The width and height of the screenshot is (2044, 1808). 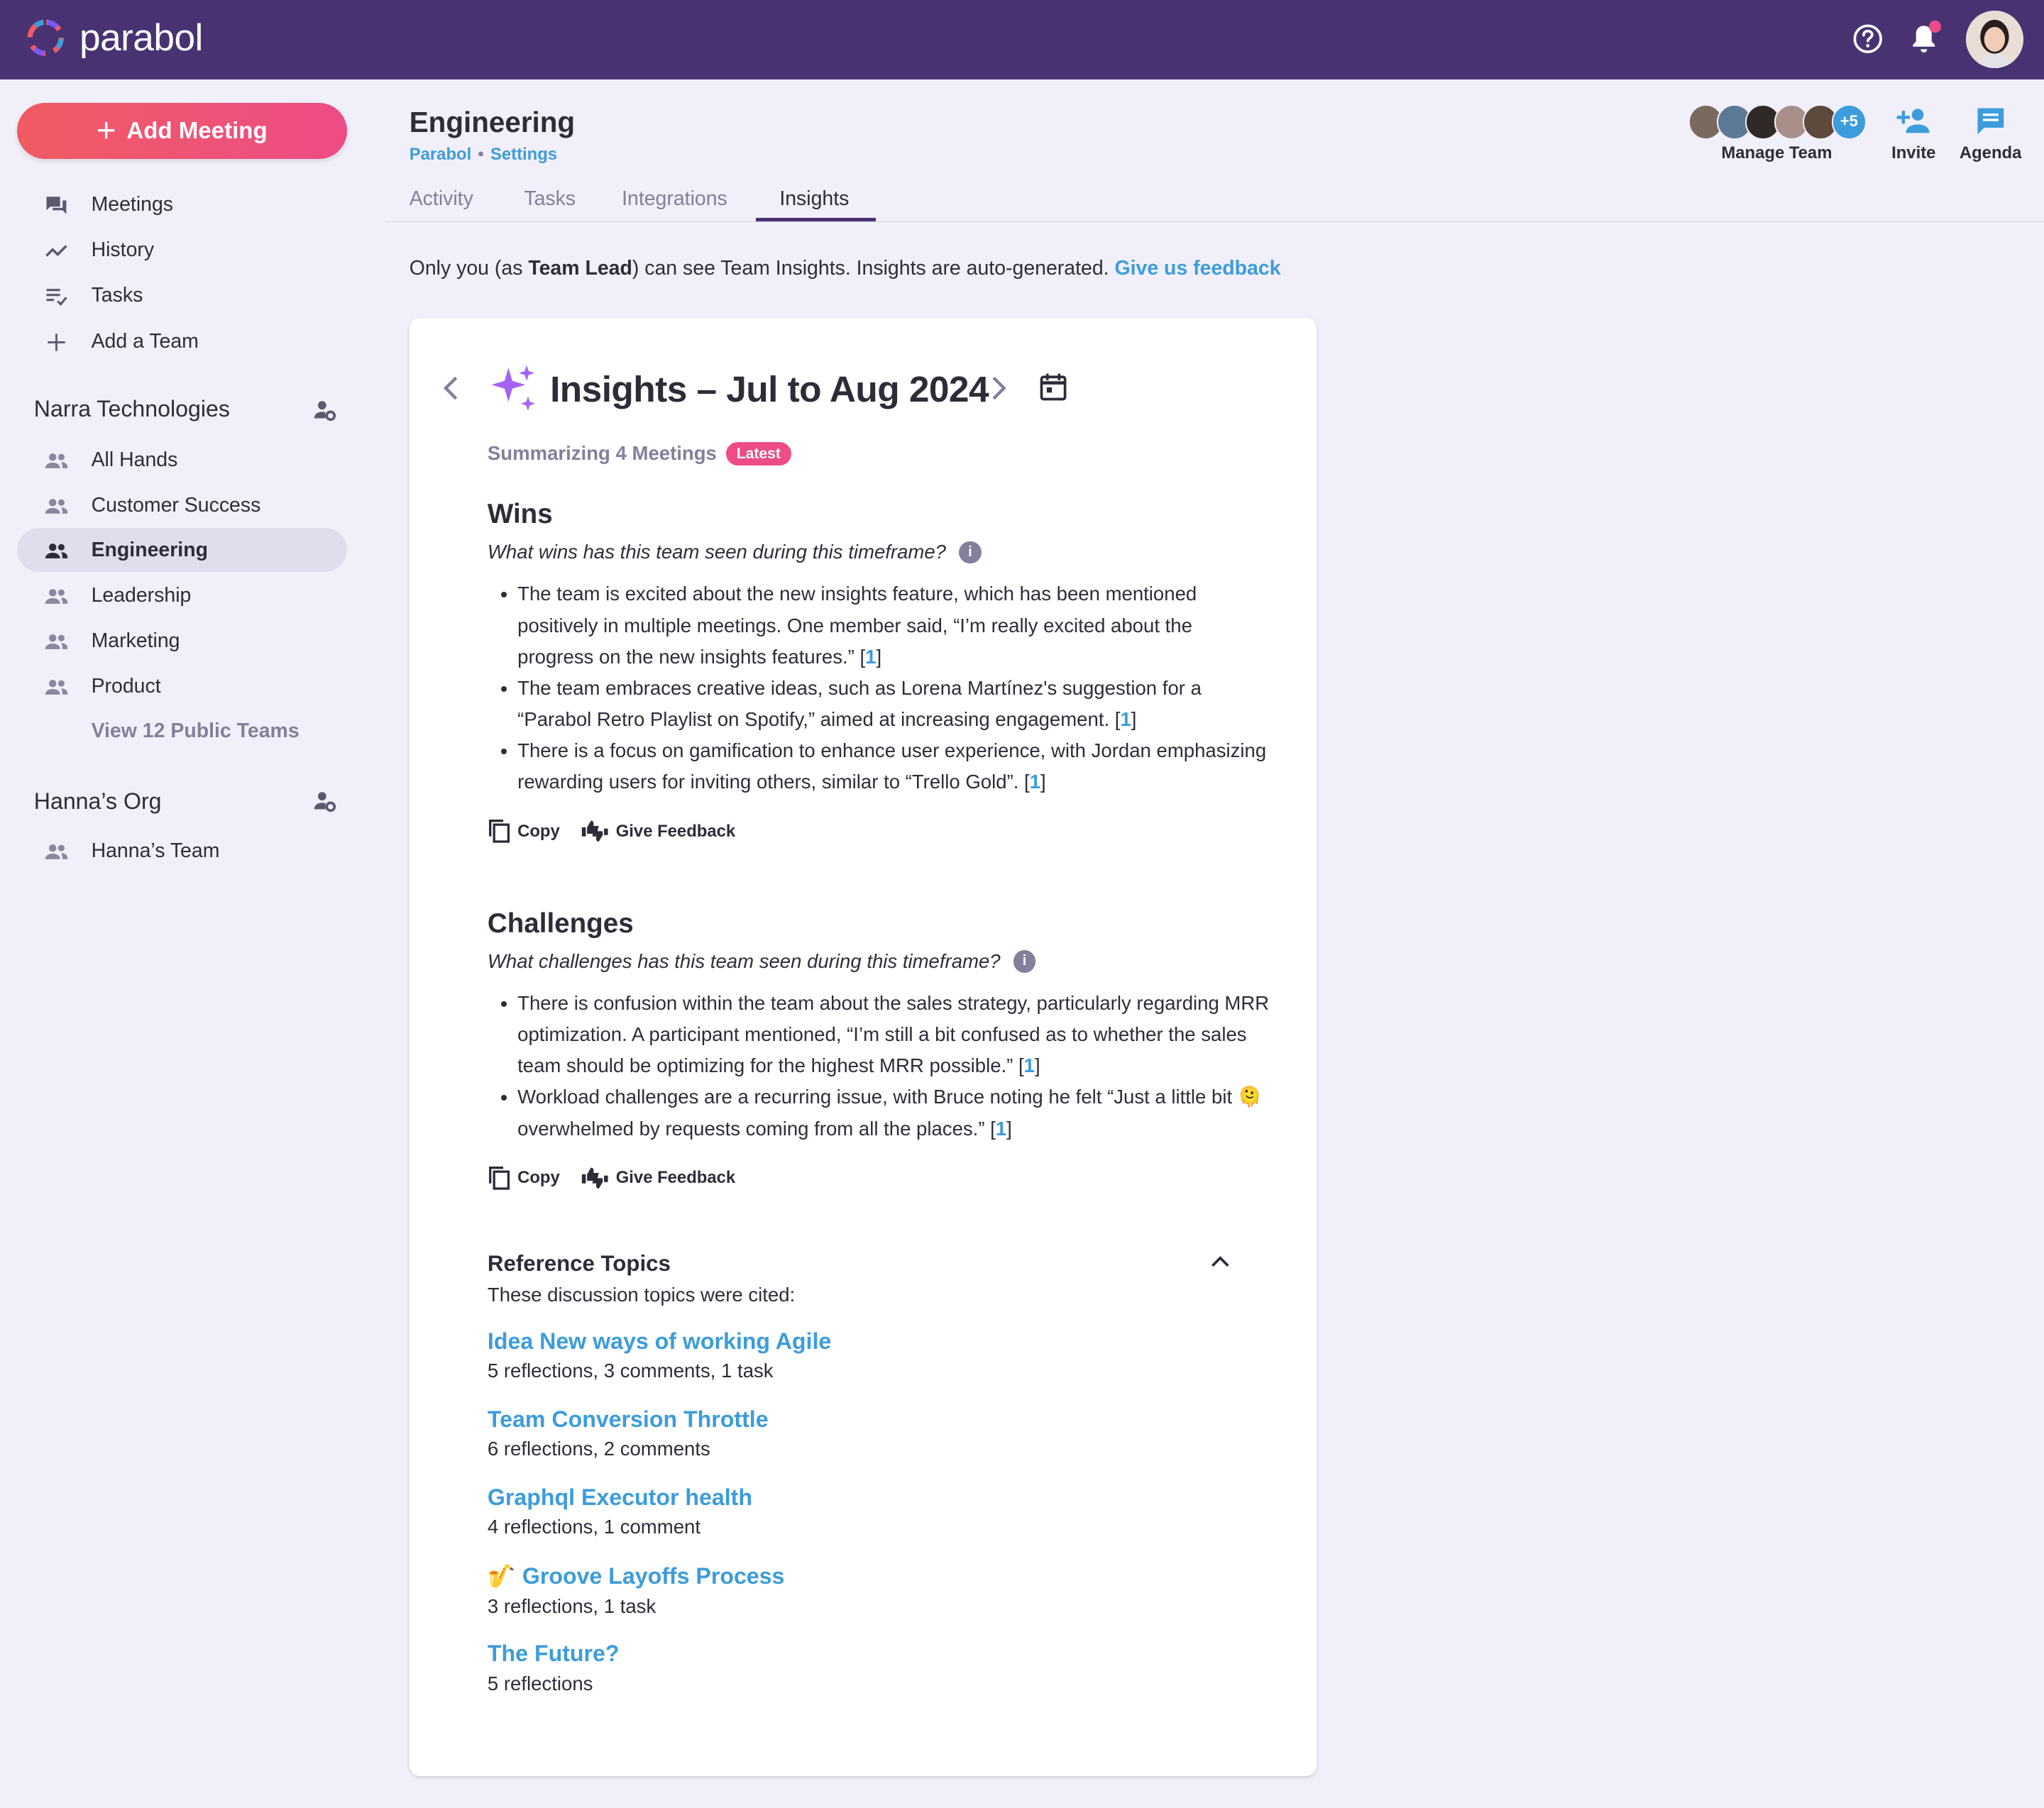 I want to click on agenda-button: Agenda, so click(x=1990, y=133).